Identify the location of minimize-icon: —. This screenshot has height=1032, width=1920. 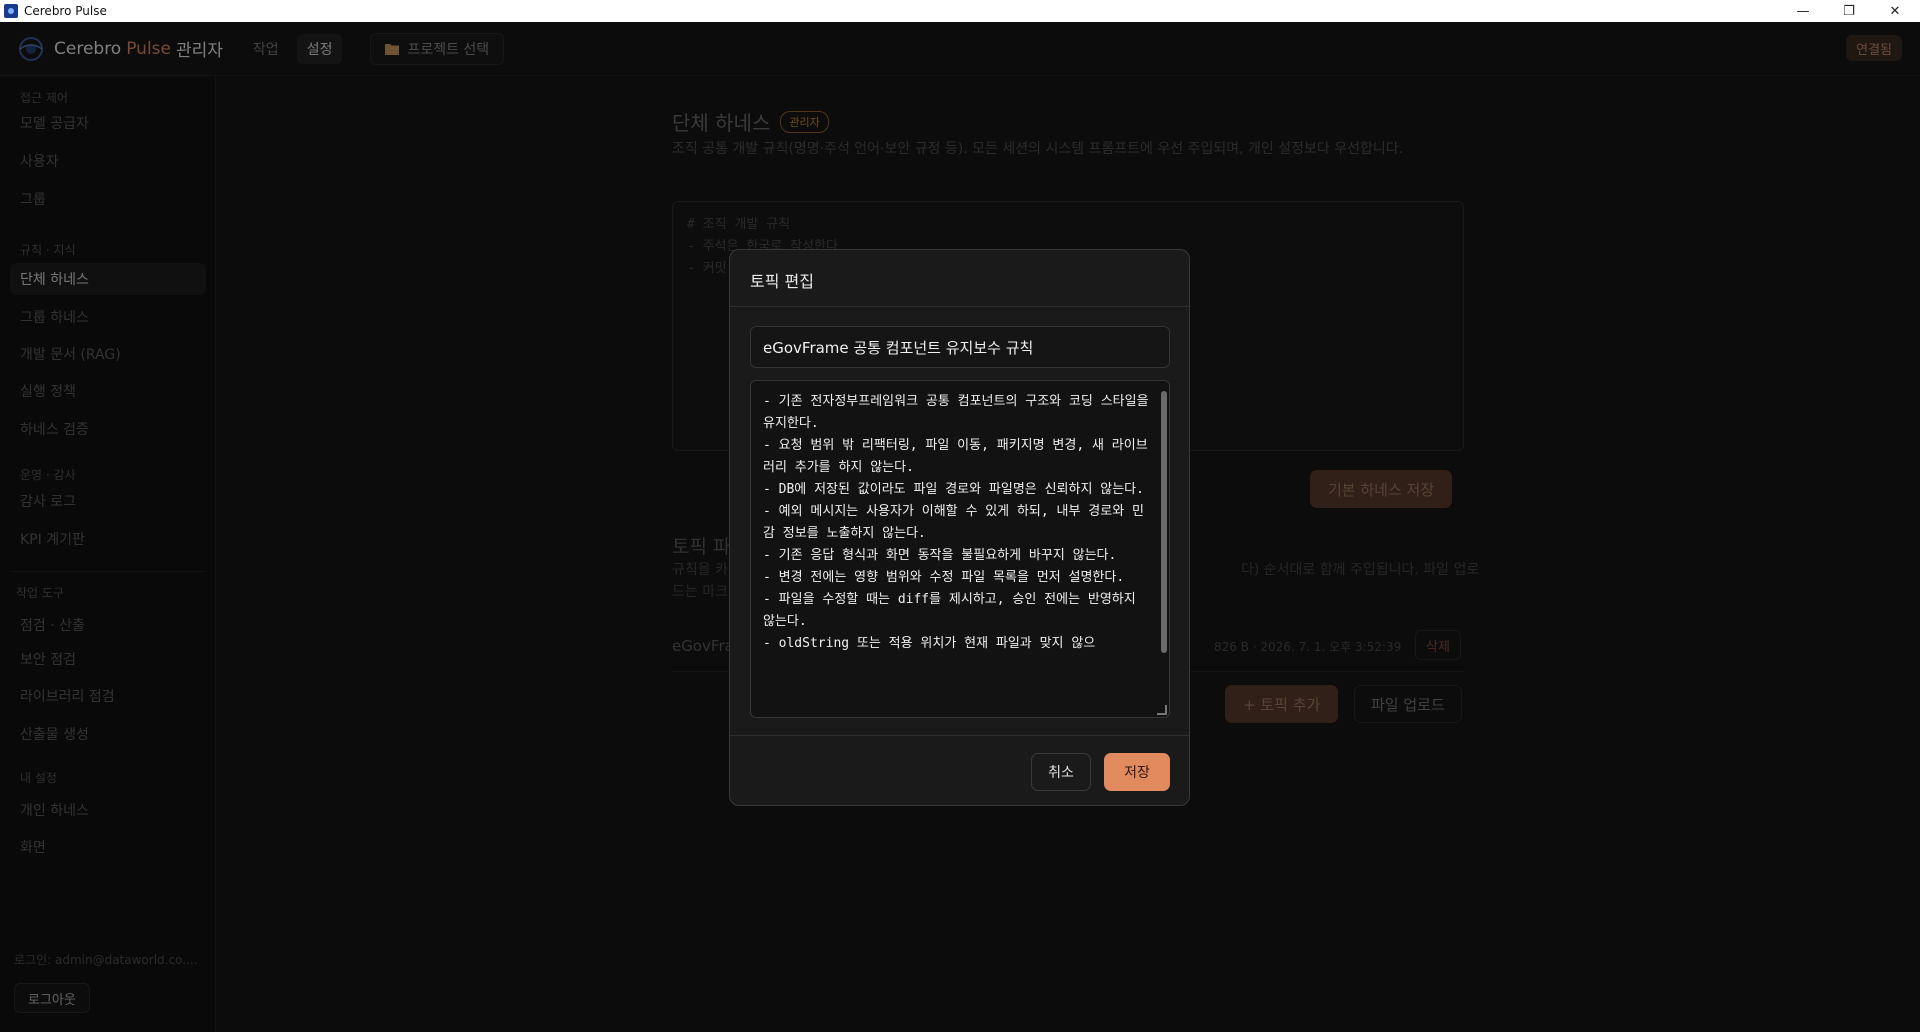
(1803, 11).